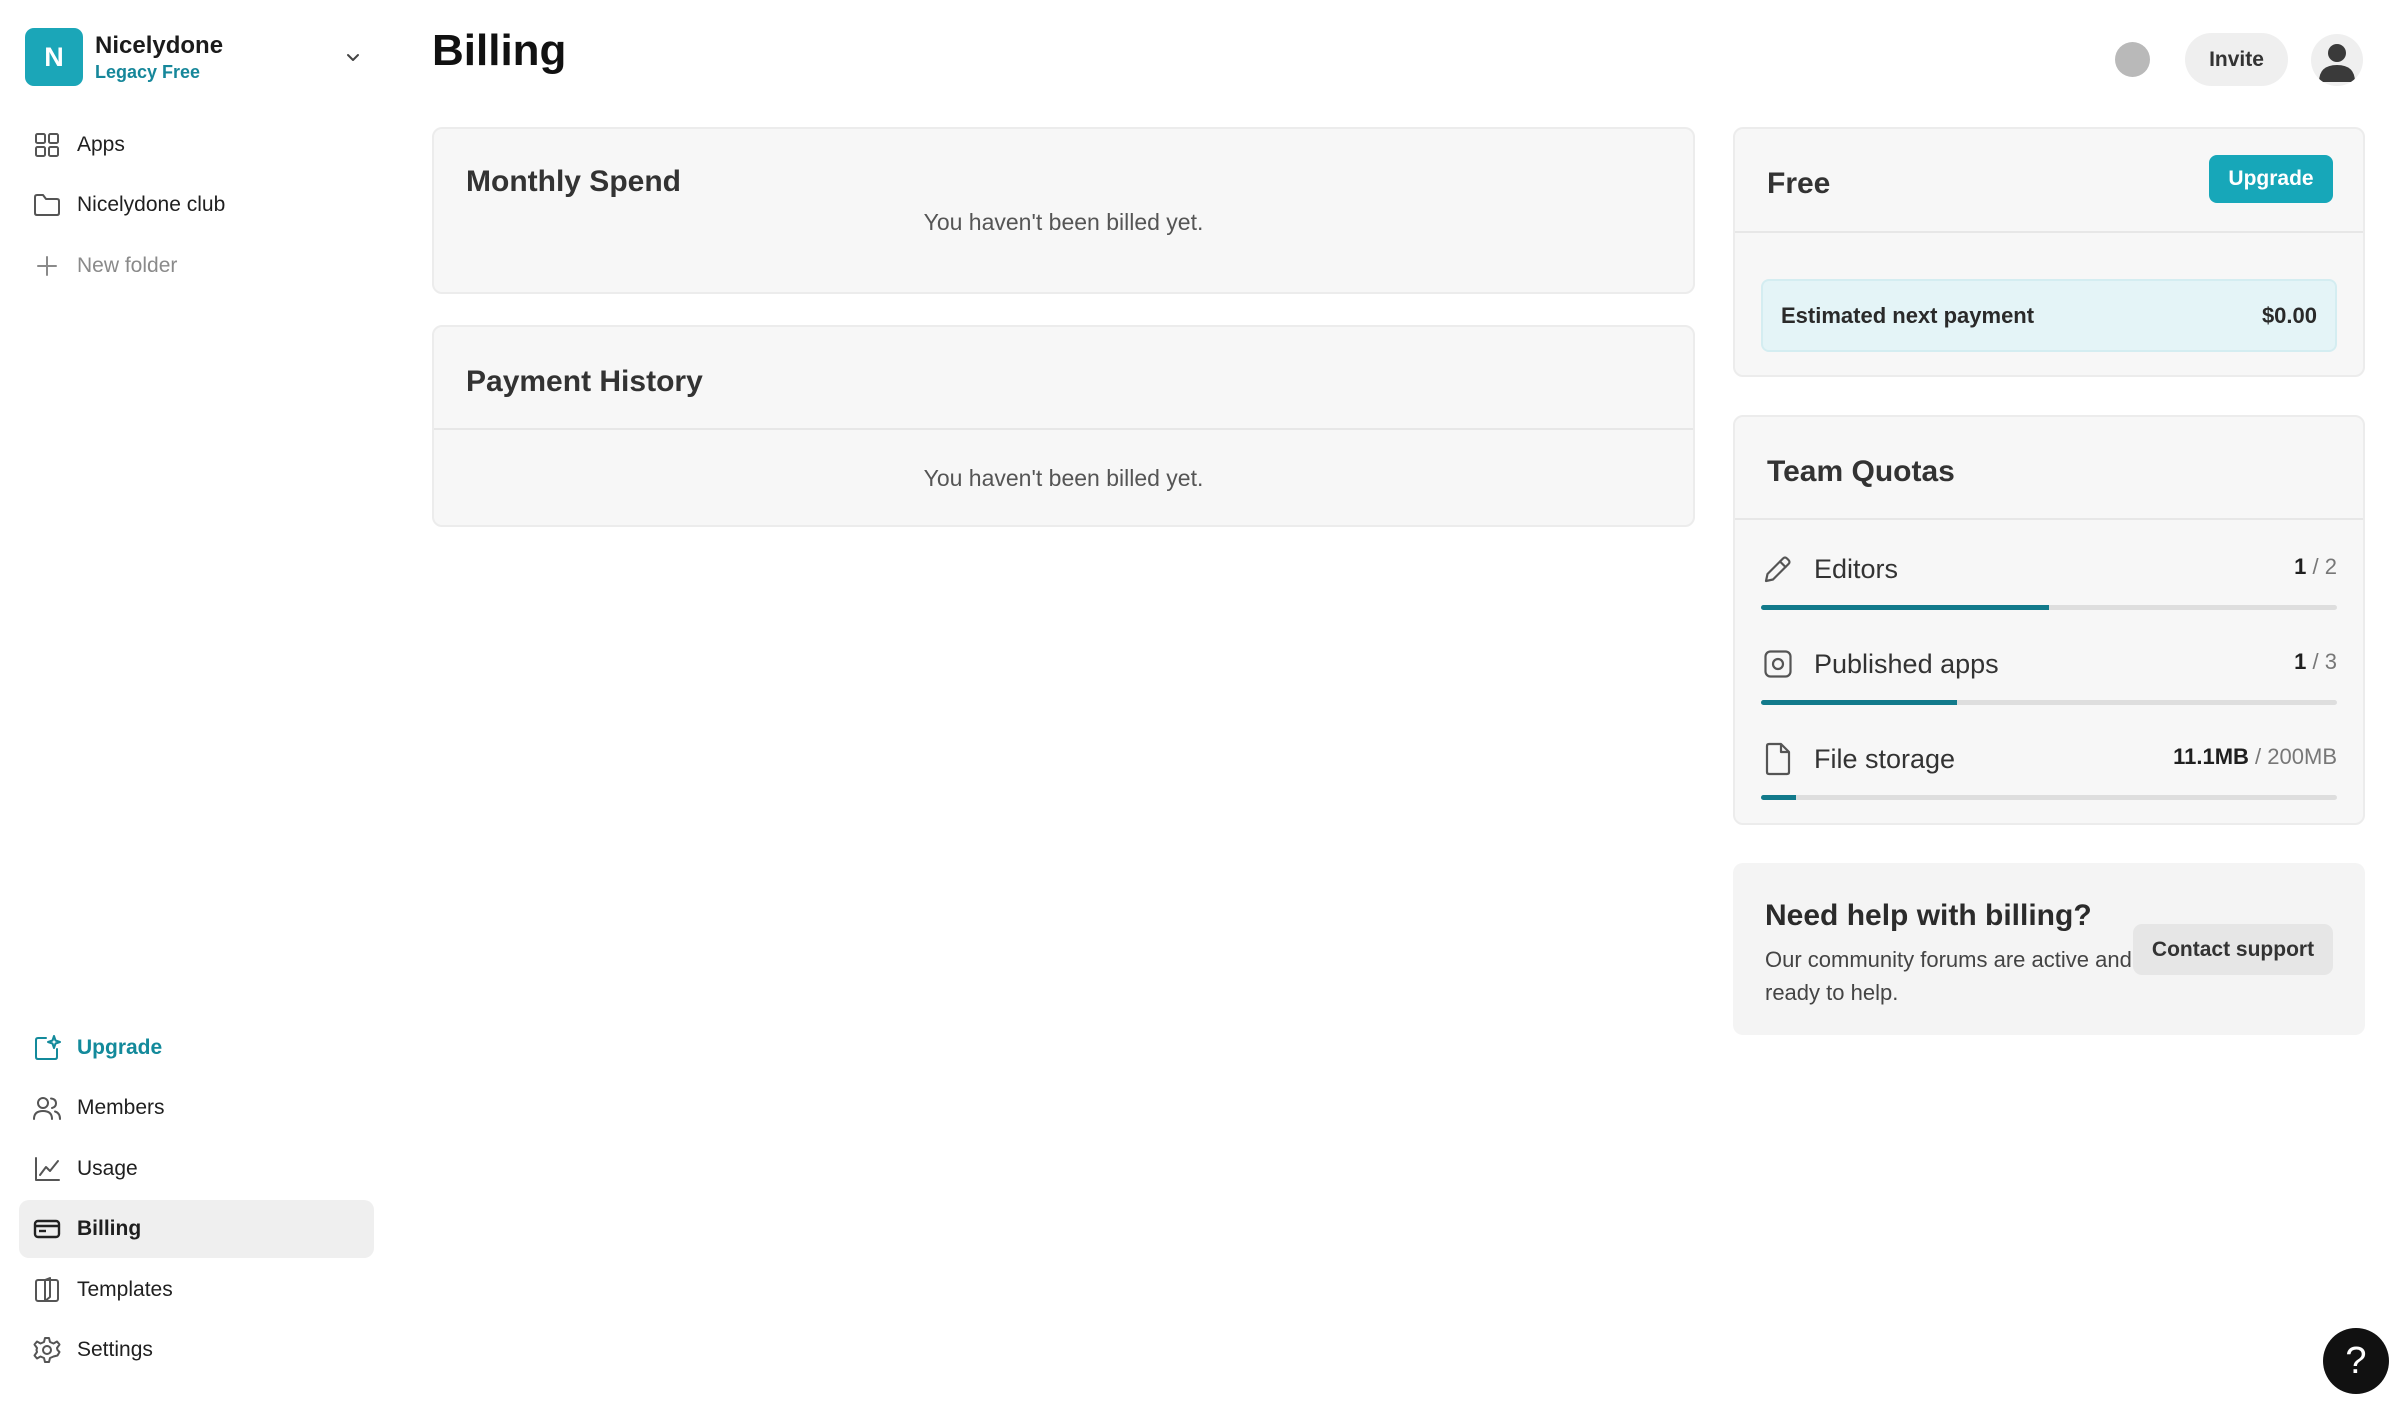 This screenshot has height=1412, width=2400. What do you see at coordinates (196, 1350) in the screenshot?
I see `sidebar-item-settings: Settings` at bounding box center [196, 1350].